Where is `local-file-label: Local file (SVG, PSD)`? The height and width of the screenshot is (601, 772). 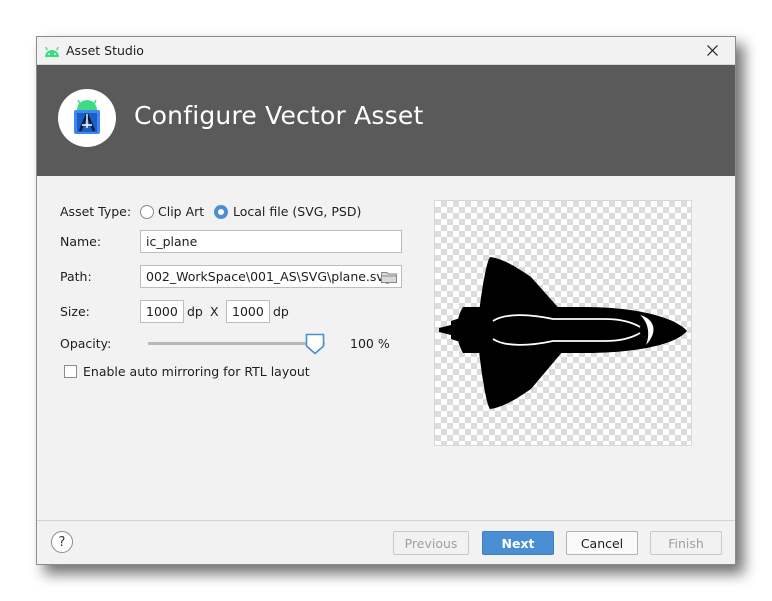 local-file-label: Local file (SVG, PSD) is located at coordinates (297, 211).